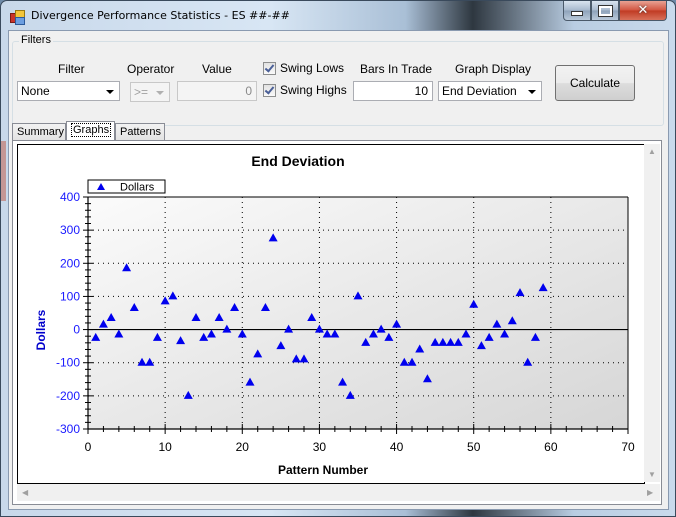 The width and height of the screenshot is (676, 517). What do you see at coordinates (68, 363) in the screenshot?
I see `y-tick-label: -100` at bounding box center [68, 363].